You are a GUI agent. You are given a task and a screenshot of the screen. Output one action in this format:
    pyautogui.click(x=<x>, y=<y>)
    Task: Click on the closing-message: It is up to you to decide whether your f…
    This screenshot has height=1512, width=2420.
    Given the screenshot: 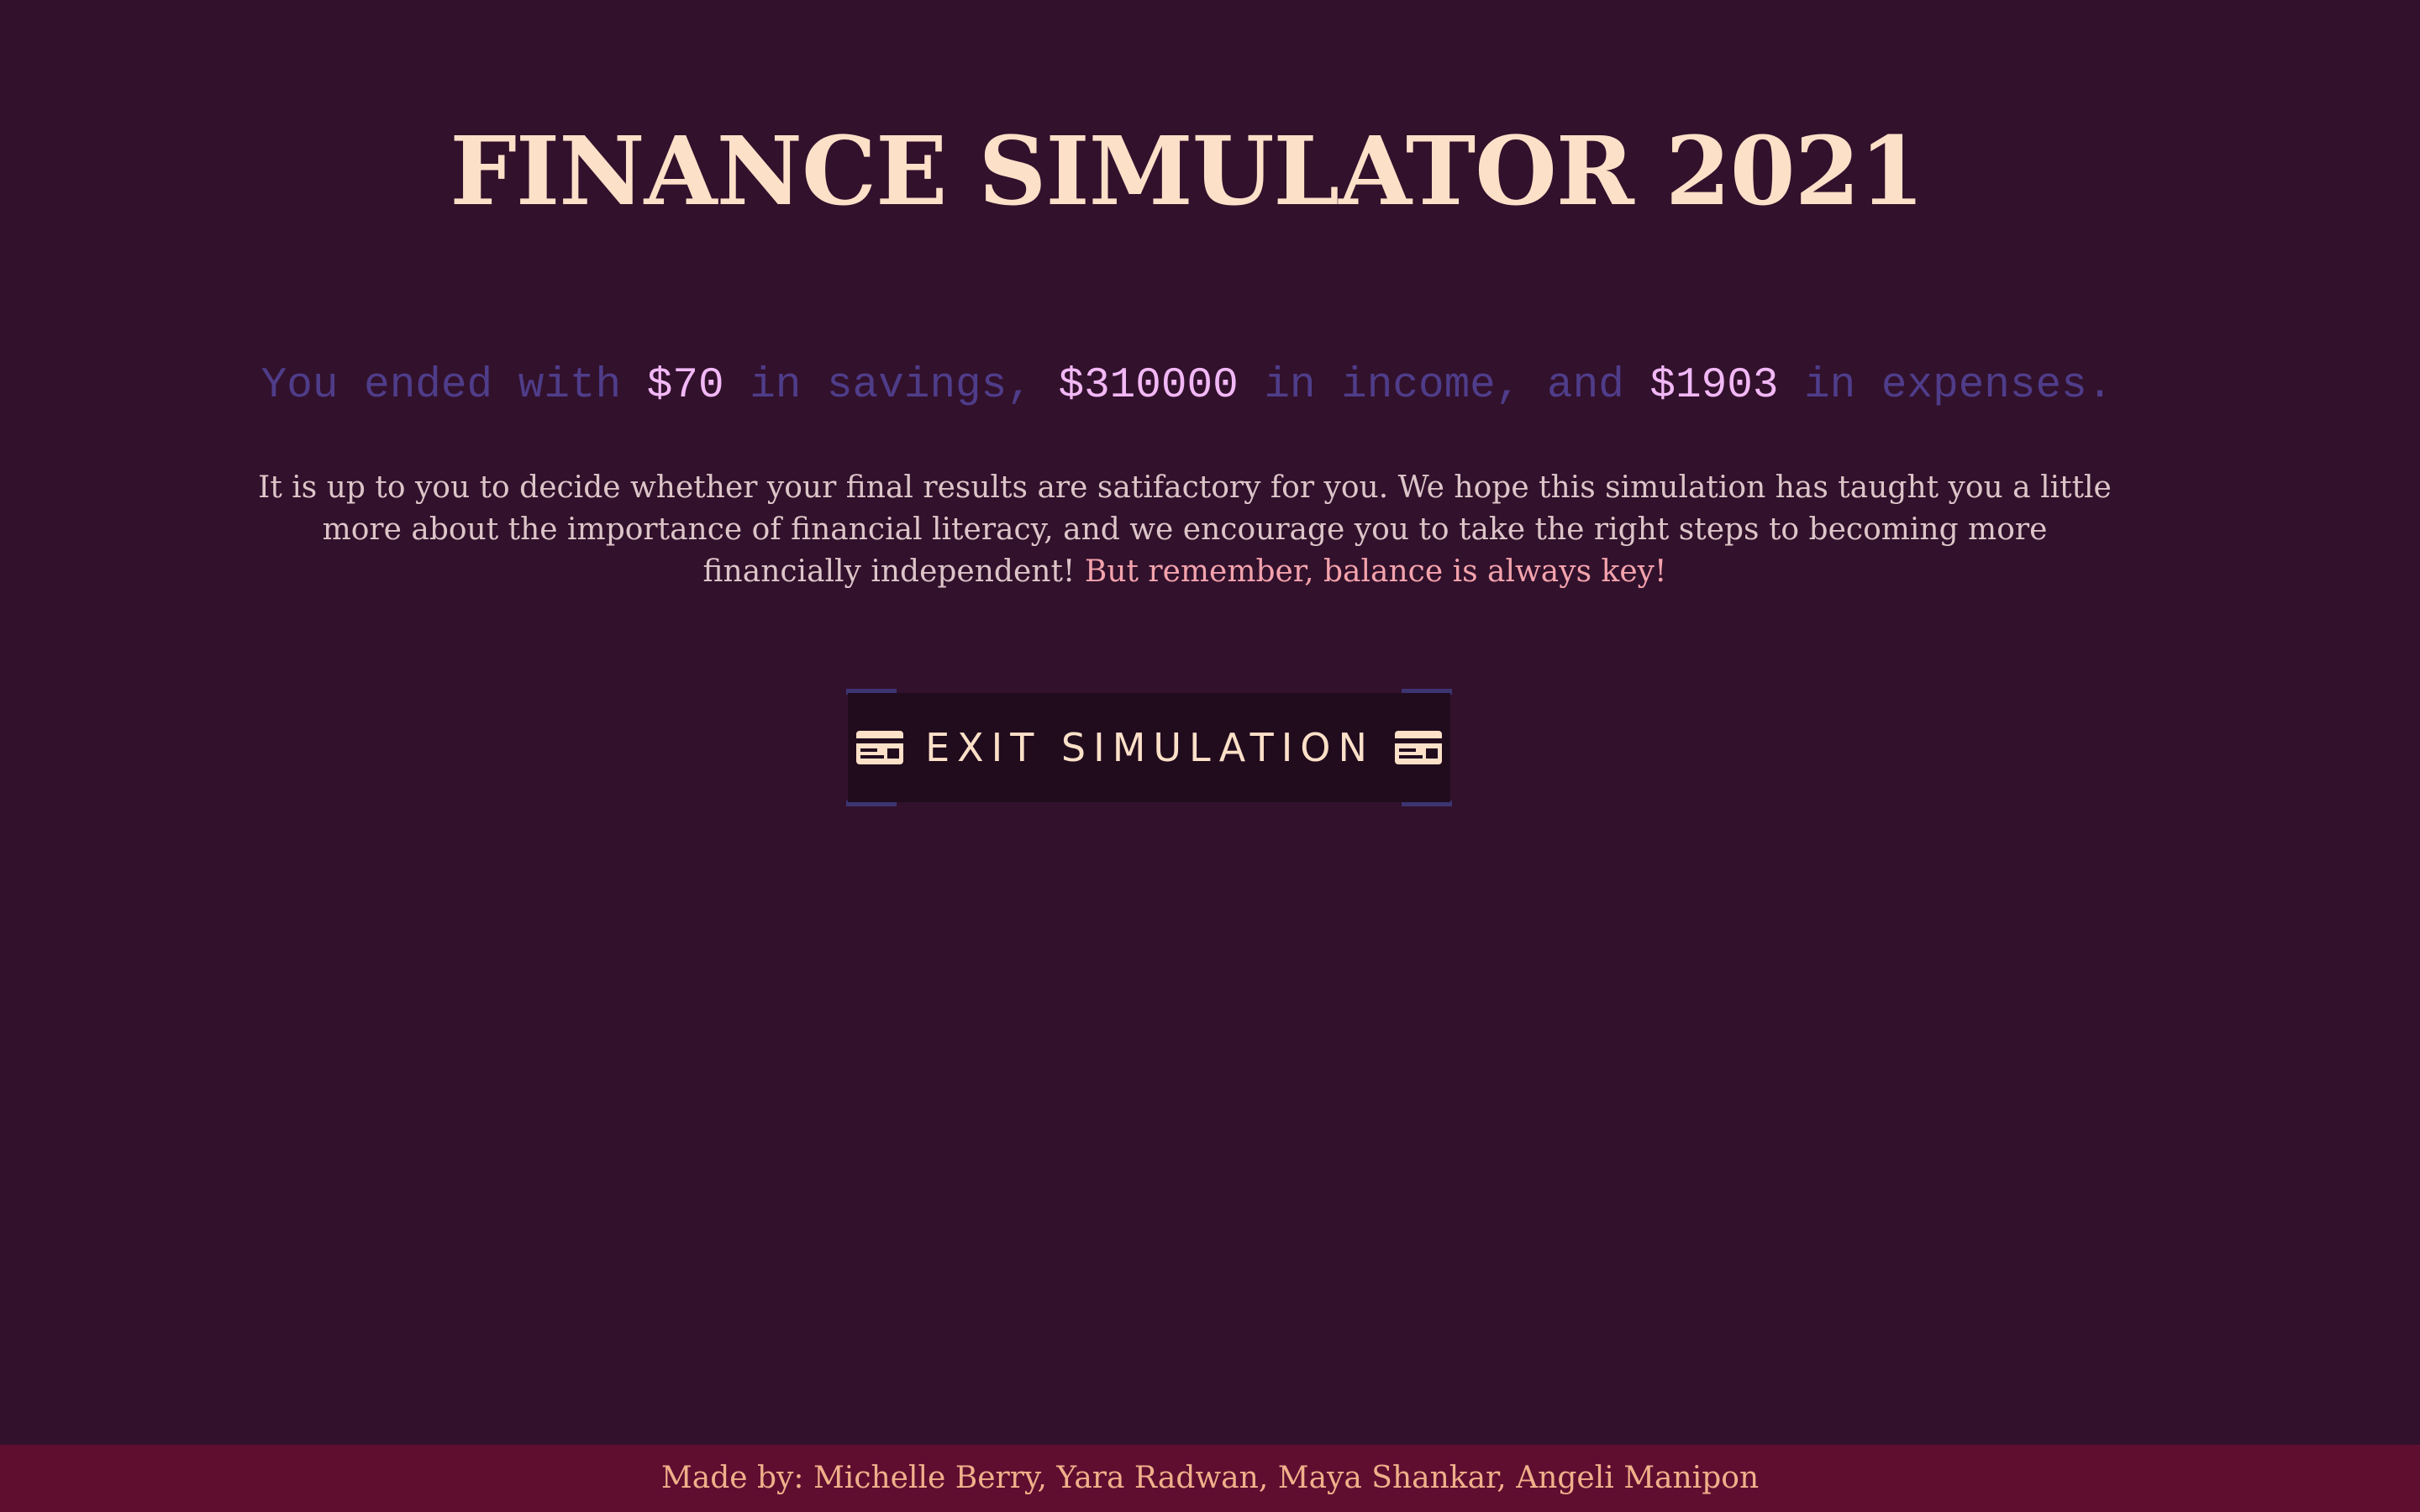 What is the action you would take?
    pyautogui.click(x=1185, y=530)
    